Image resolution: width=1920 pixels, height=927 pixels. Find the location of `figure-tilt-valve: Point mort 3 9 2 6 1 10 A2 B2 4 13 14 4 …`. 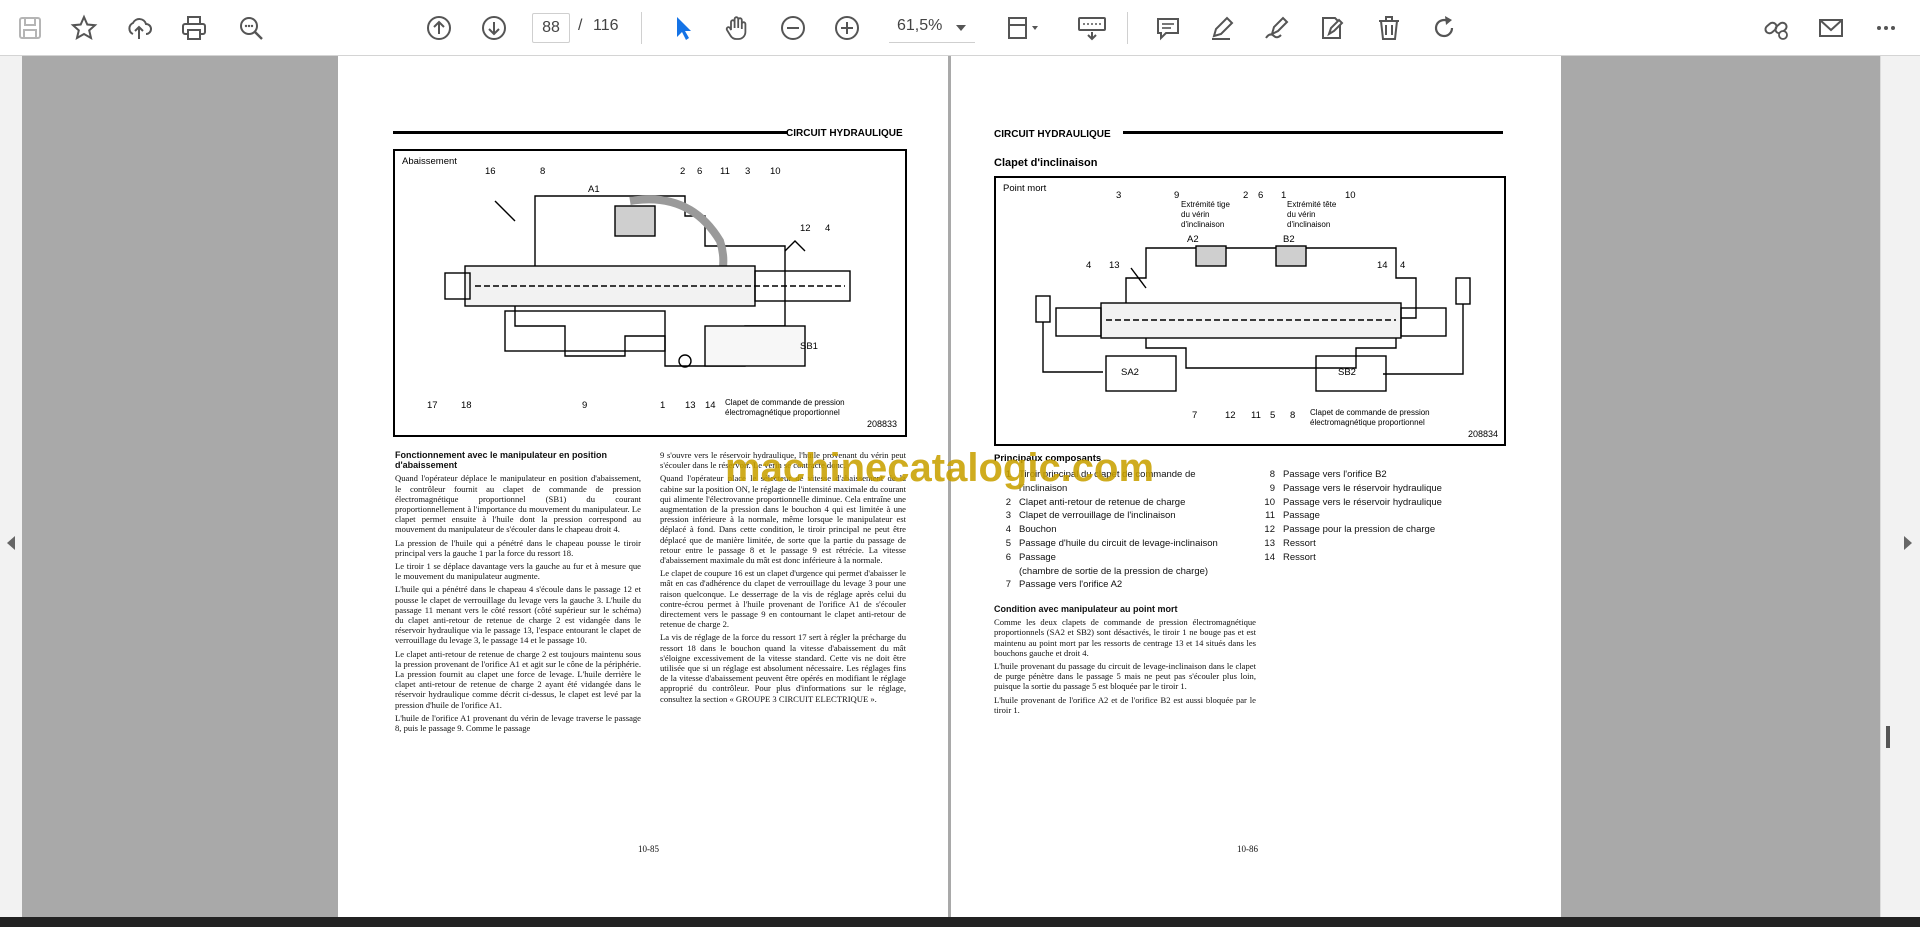

figure-tilt-valve: Point mort 3 9 2 6 1 10 A2 B2 4 13 14 4 … is located at coordinates (1250, 311).